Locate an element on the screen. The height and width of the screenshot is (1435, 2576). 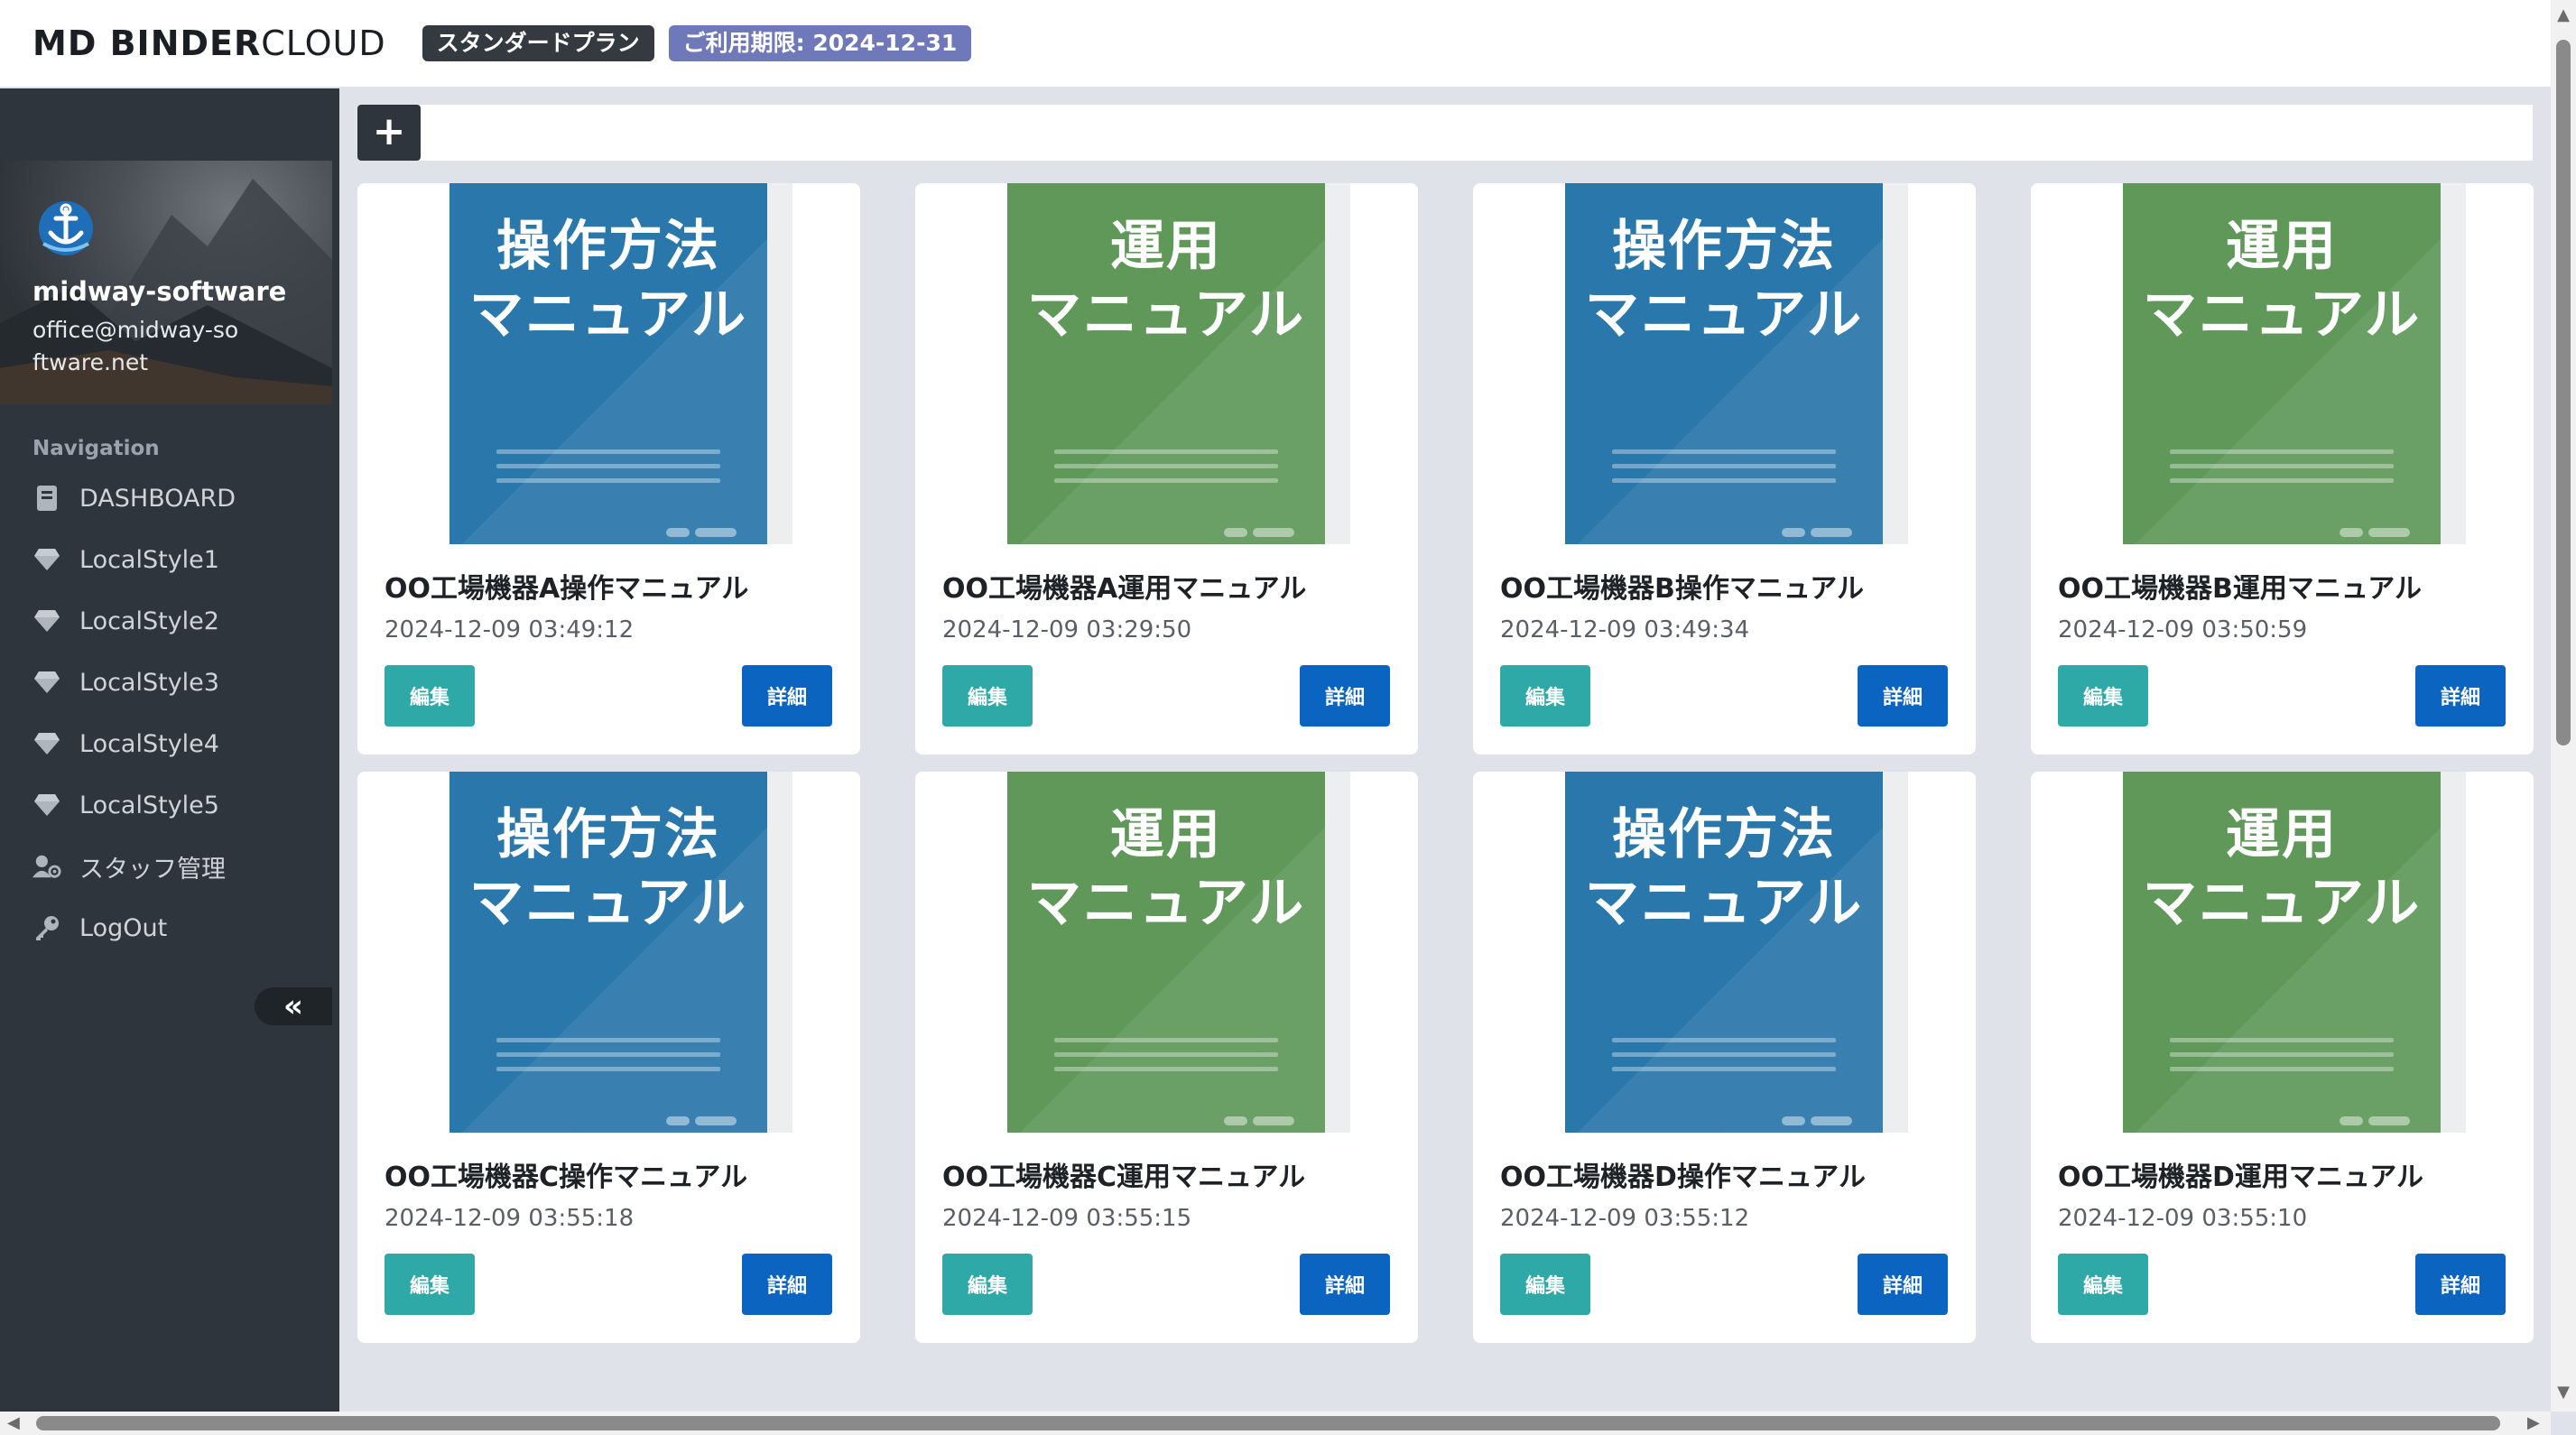
scroll-up-arrow-icon: ▲ is located at coordinates (2563, 14).